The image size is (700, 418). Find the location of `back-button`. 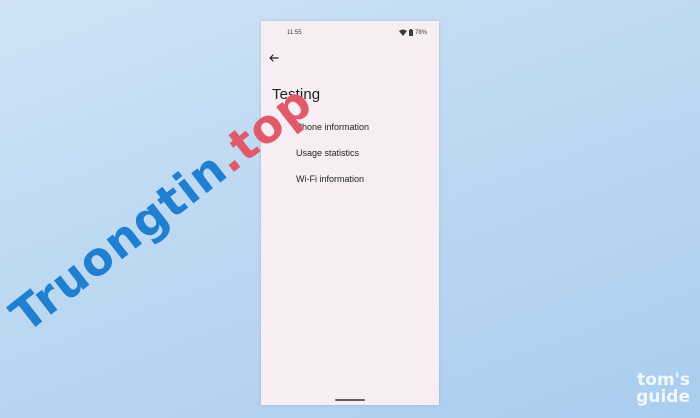

back-button is located at coordinates (274, 57).